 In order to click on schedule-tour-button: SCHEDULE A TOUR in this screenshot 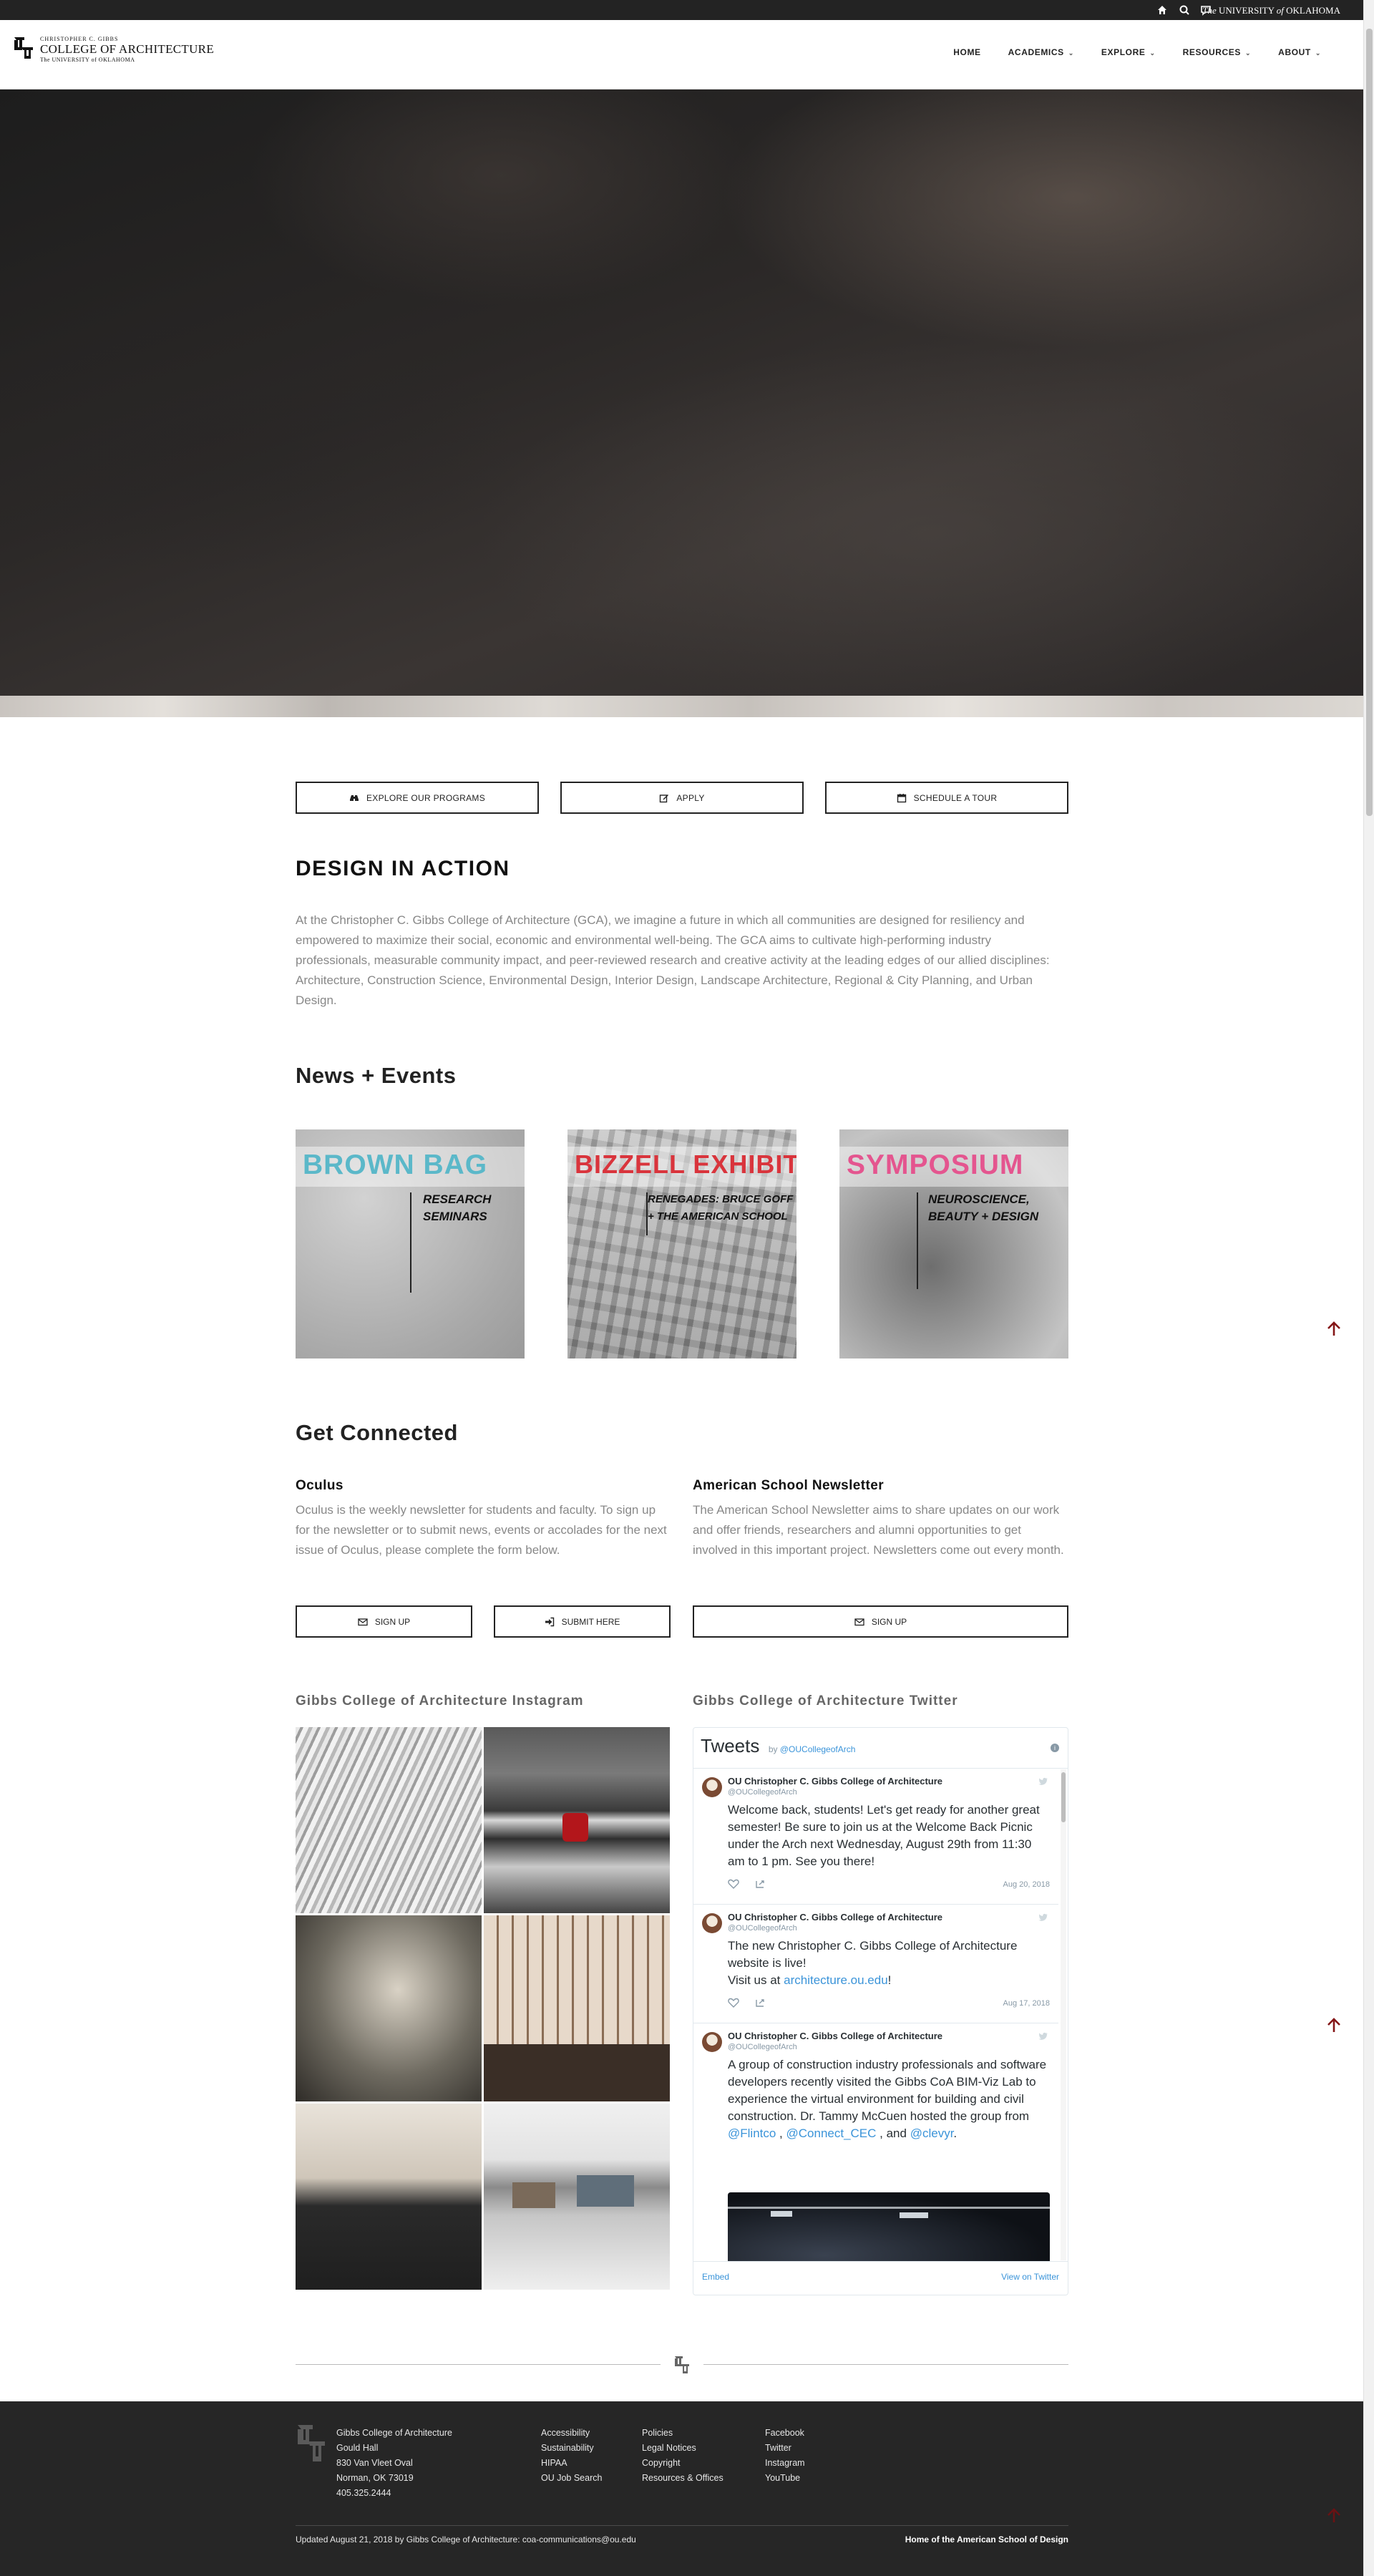, I will do `click(946, 798)`.